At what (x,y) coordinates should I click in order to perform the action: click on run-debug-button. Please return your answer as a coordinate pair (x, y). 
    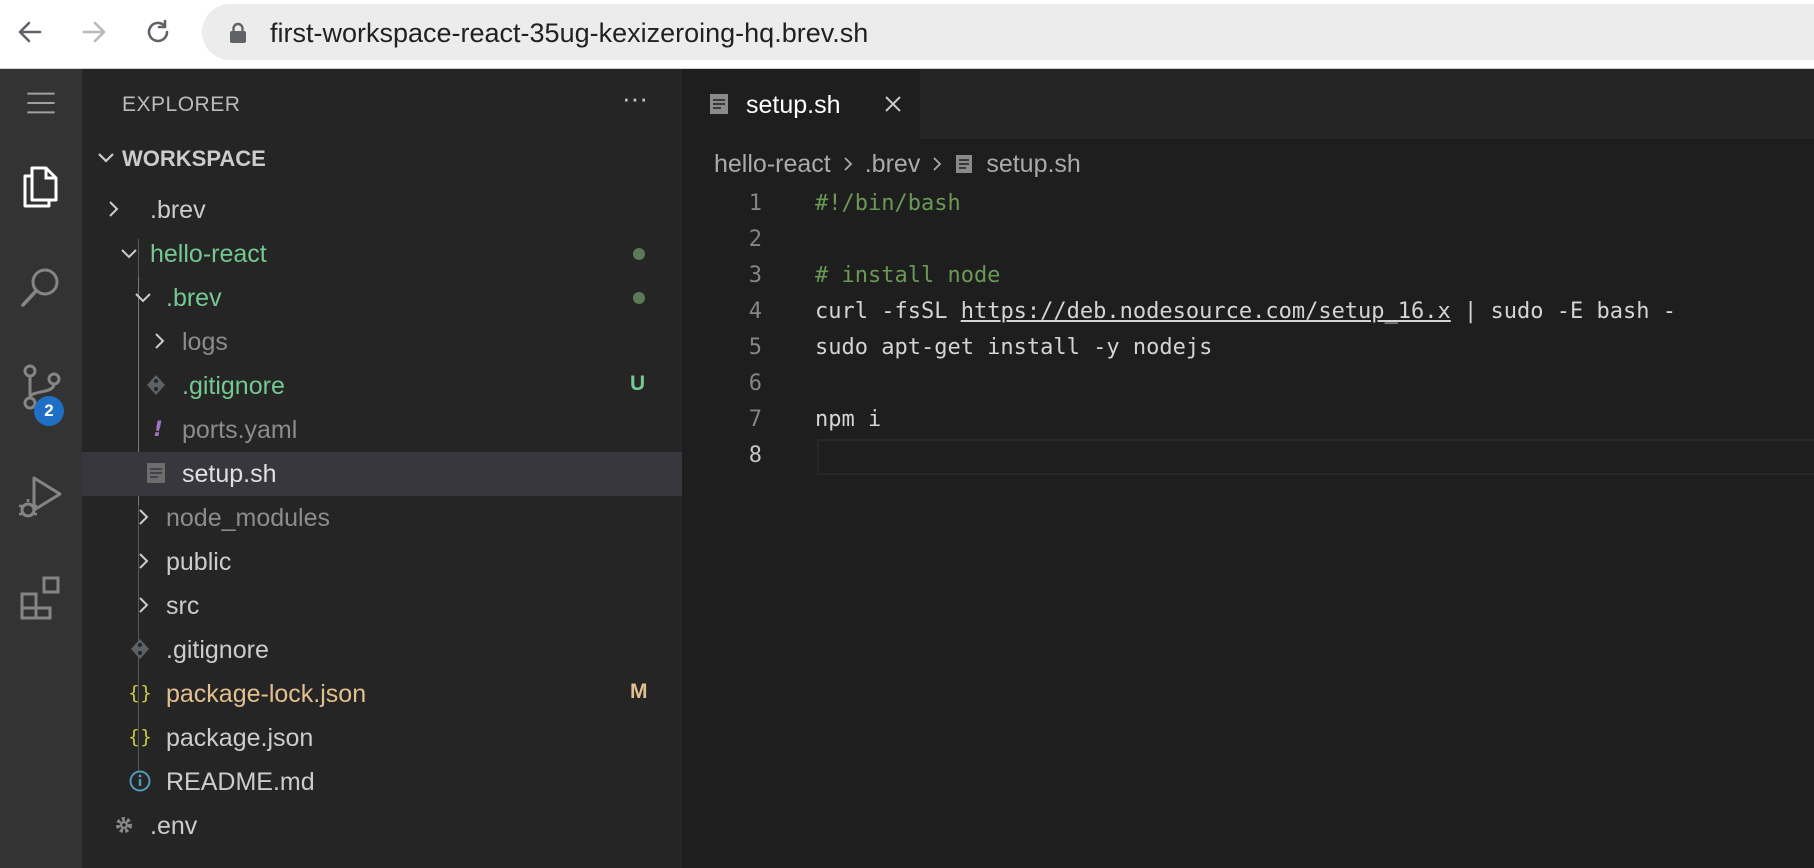
    Looking at the image, I should click on (41, 497).